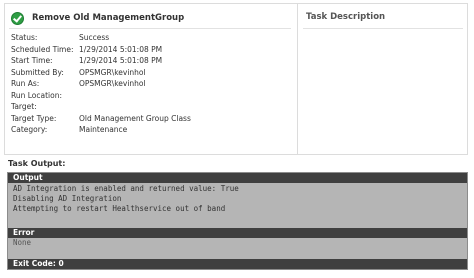 Image resolution: width=474 pixels, height=278 pixels. Describe the element at coordinates (101, 96) in the screenshot. I see `property-row-run-location: Run Location:` at that location.